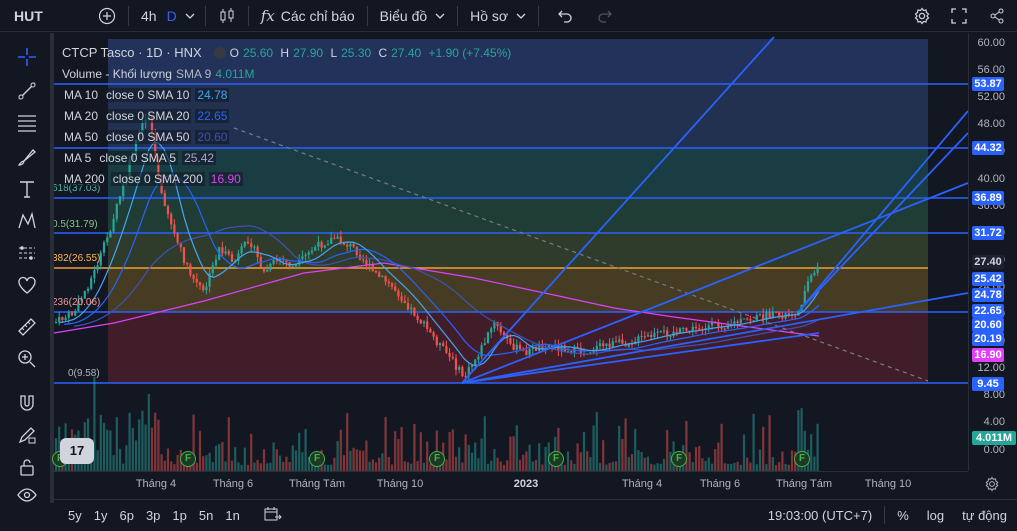 This screenshot has width=1017, height=531. Describe the element at coordinates (290, 115) in the screenshot. I see `legend-ma-row: MA 20 close 0 SMA 20 22.65` at that location.